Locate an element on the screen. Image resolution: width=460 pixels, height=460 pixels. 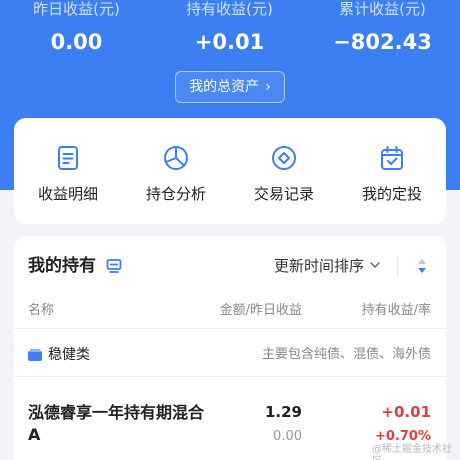
total-assets-button: 我的总资产 › is located at coordinates (230, 87).